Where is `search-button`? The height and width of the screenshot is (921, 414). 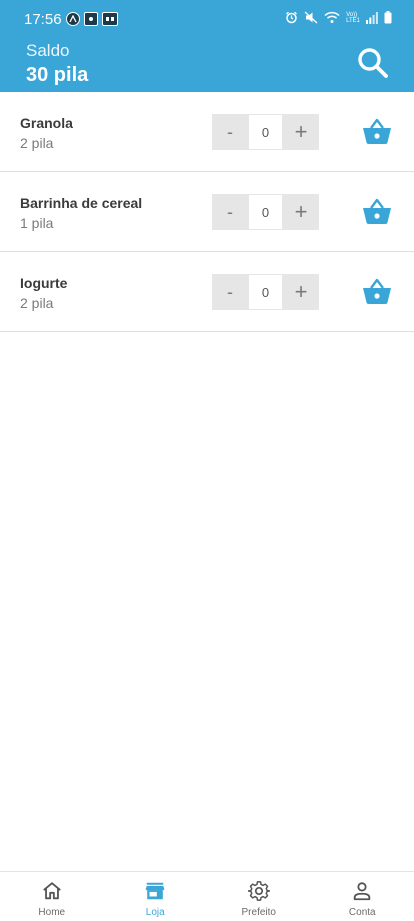
search-button is located at coordinates (373, 63).